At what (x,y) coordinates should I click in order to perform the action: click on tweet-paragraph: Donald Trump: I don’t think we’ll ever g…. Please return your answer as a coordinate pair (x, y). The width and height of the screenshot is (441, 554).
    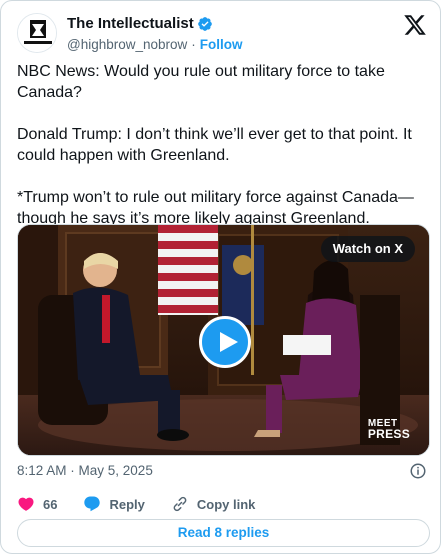
    Looking at the image, I should click on (214, 145).